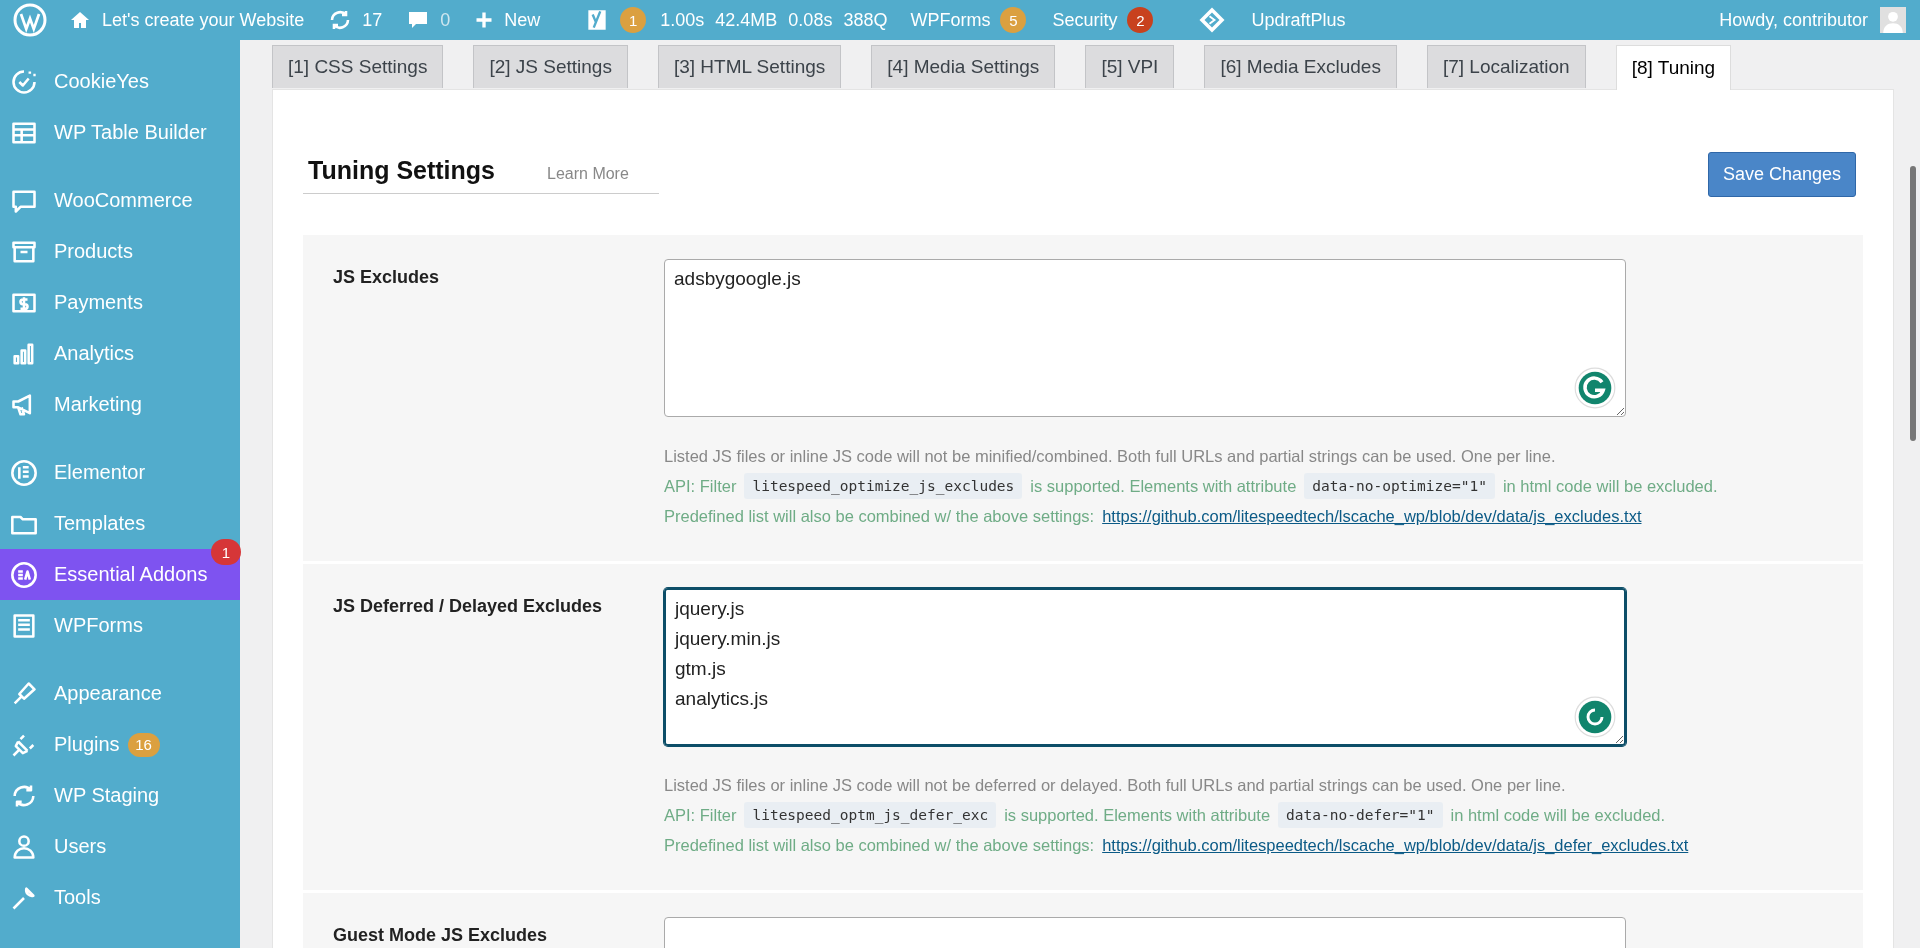 The height and width of the screenshot is (948, 1920). I want to click on sidebar-item: Elementor, so click(120, 472).